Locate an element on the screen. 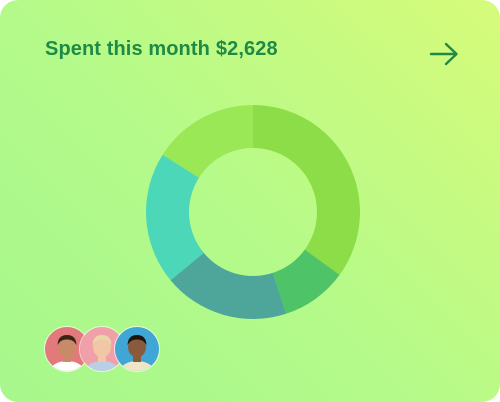 The height and width of the screenshot is (402, 500). arrow-right-icon is located at coordinates (444, 54).